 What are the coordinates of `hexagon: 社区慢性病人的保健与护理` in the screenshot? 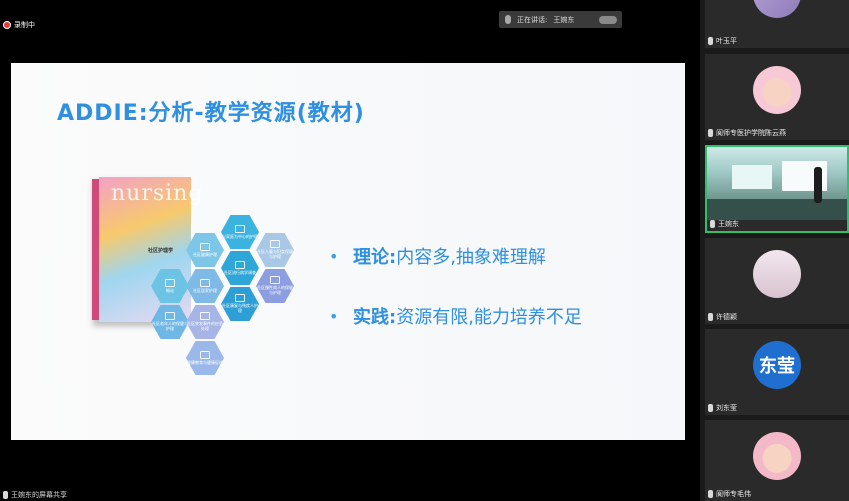 It's located at (275, 286).